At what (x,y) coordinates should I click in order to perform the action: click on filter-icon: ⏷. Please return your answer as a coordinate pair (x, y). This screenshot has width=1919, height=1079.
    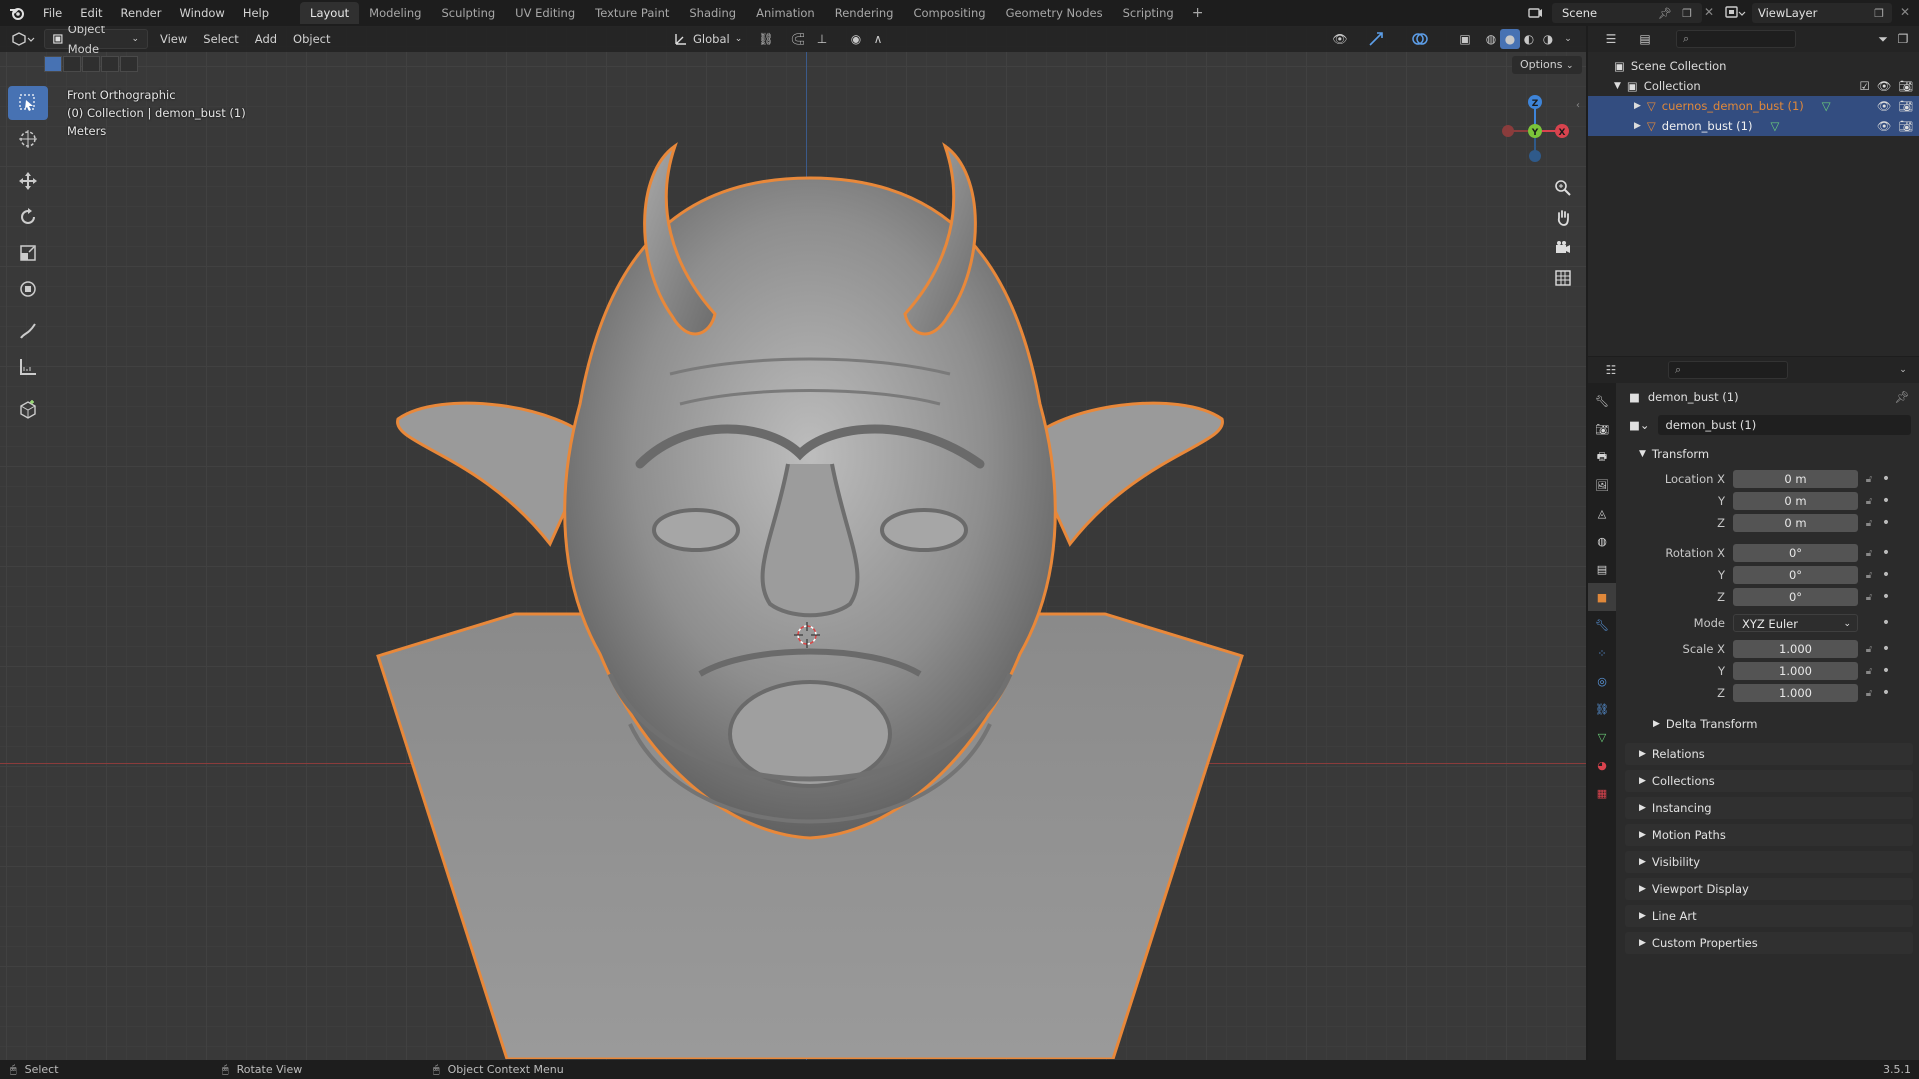
    Looking at the image, I should click on (1883, 39).